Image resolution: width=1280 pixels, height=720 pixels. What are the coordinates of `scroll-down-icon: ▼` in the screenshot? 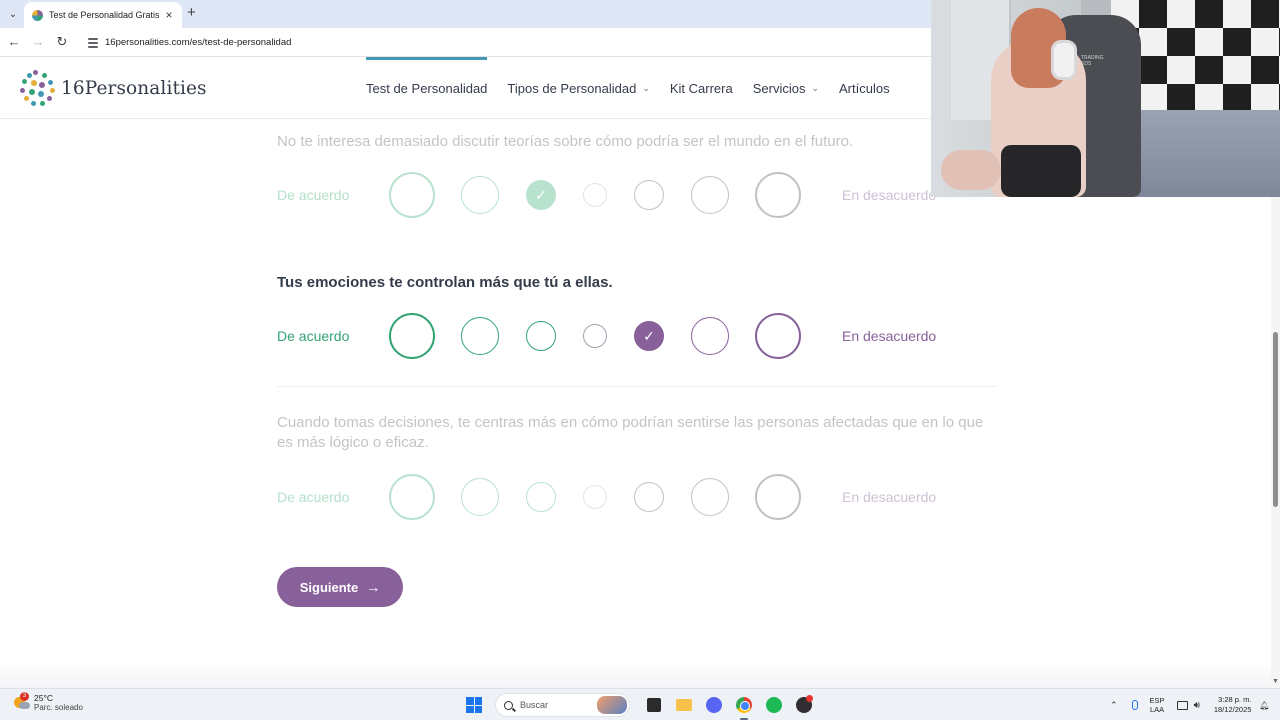 It's located at (1275, 683).